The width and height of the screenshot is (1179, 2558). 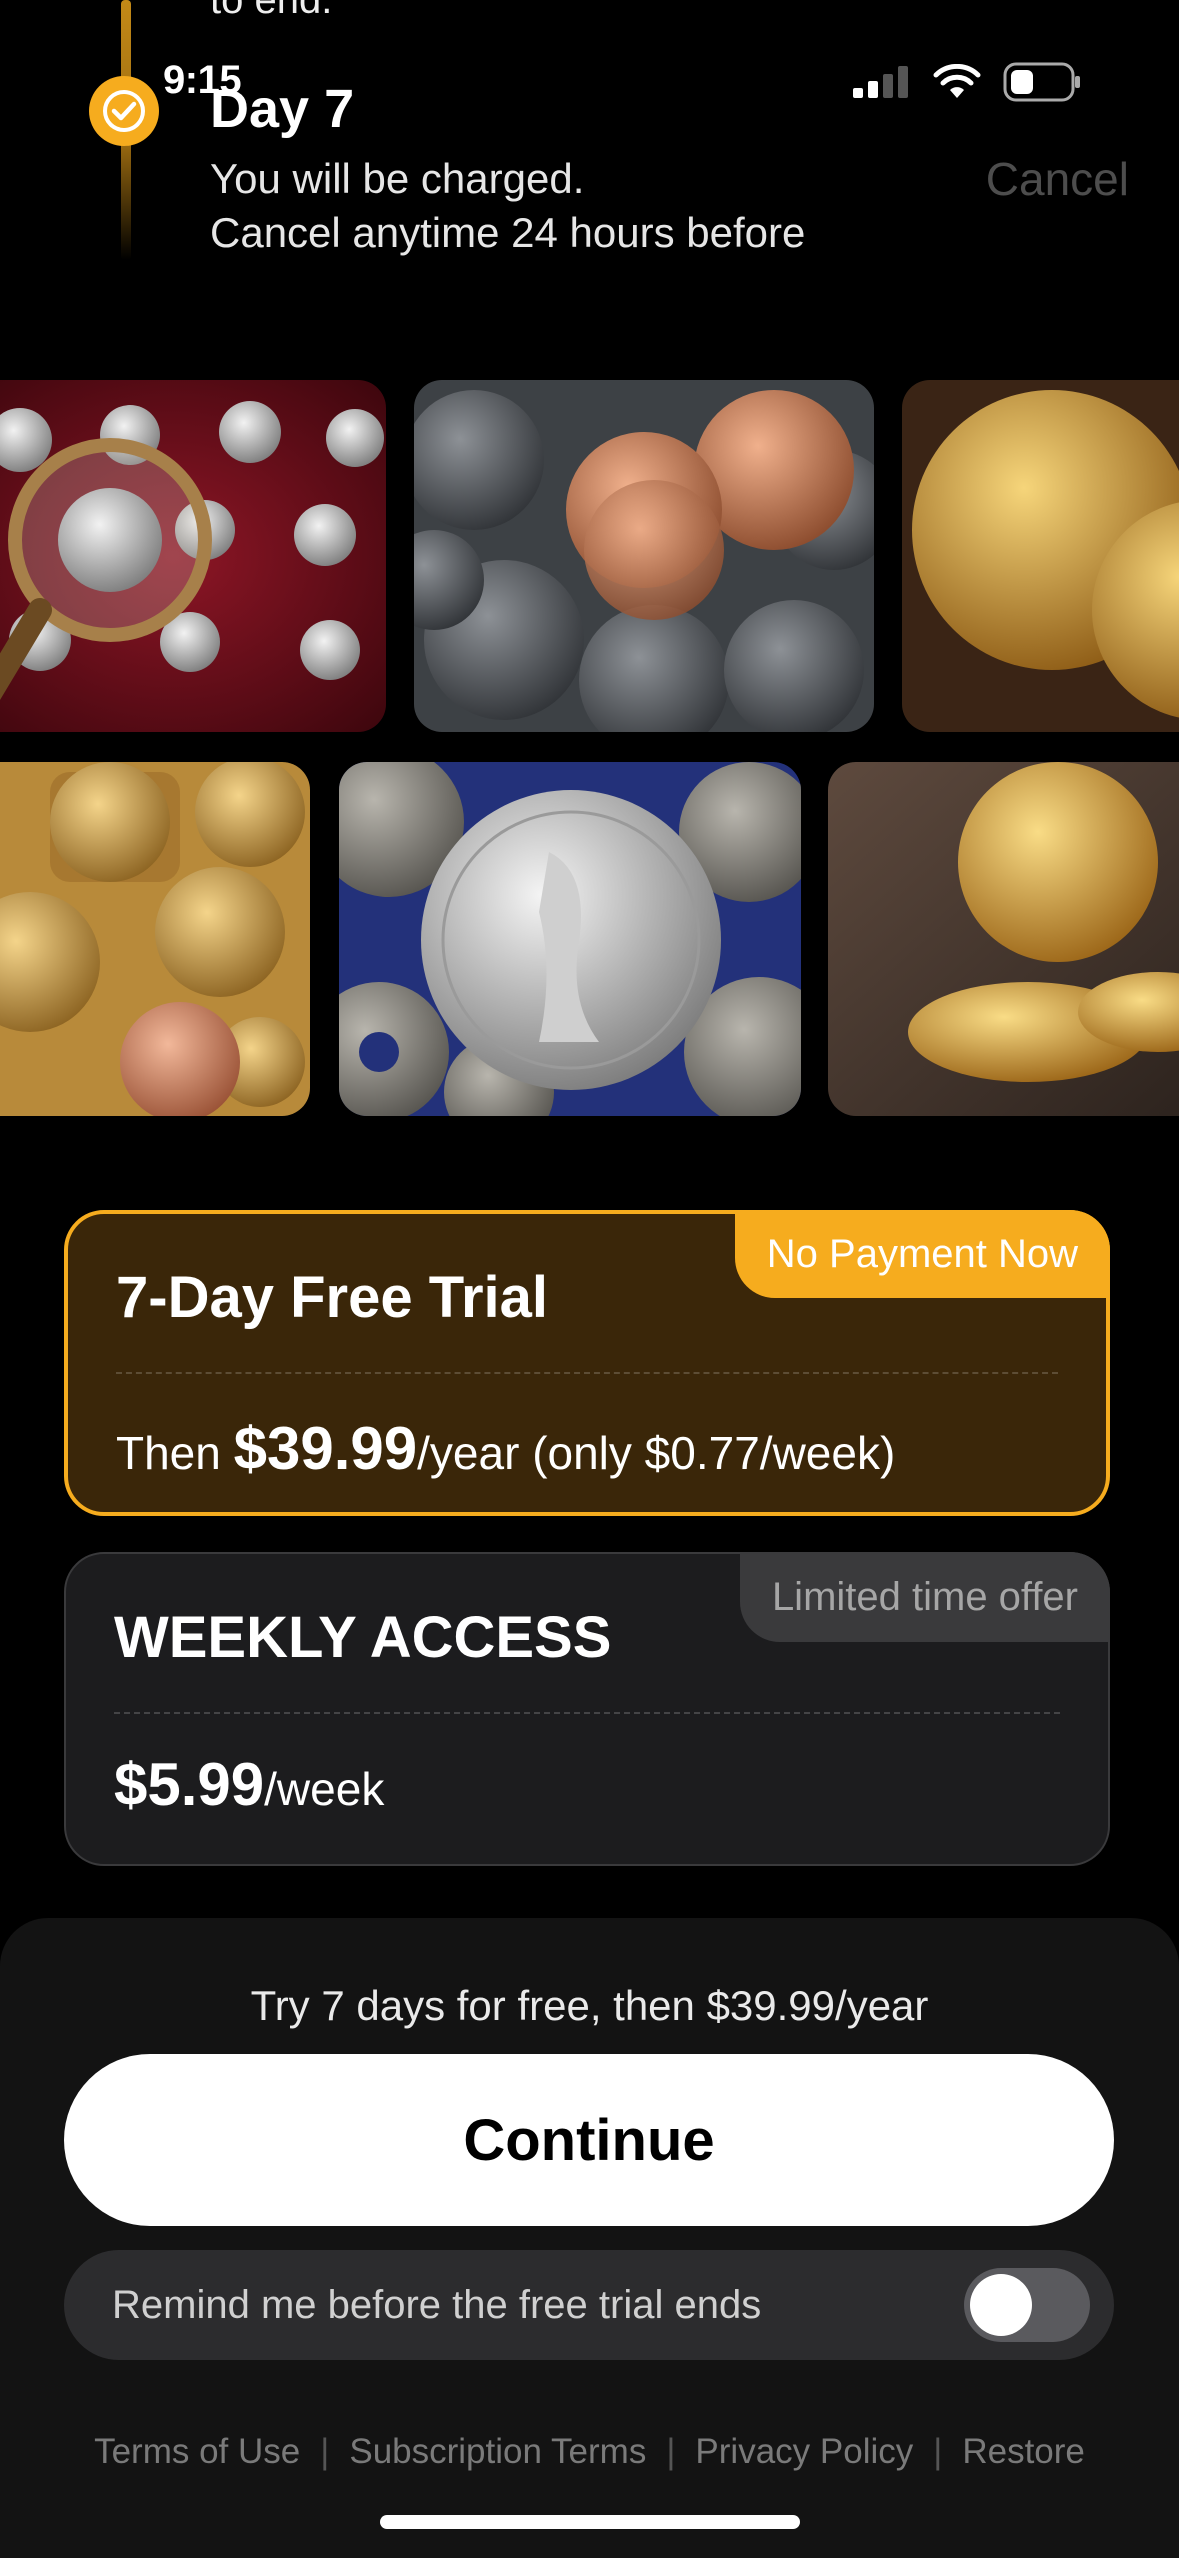 I want to click on remind-toggle-row: Remind me before the free trial ends, so click(x=589, y=2305).